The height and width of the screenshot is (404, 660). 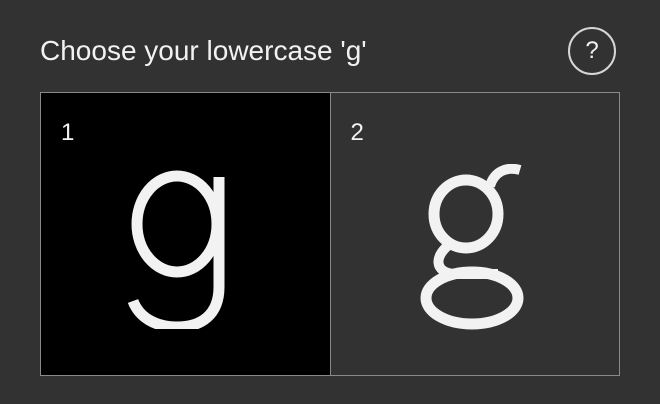 What do you see at coordinates (472, 247) in the screenshot?
I see `double-storey-g-icon` at bounding box center [472, 247].